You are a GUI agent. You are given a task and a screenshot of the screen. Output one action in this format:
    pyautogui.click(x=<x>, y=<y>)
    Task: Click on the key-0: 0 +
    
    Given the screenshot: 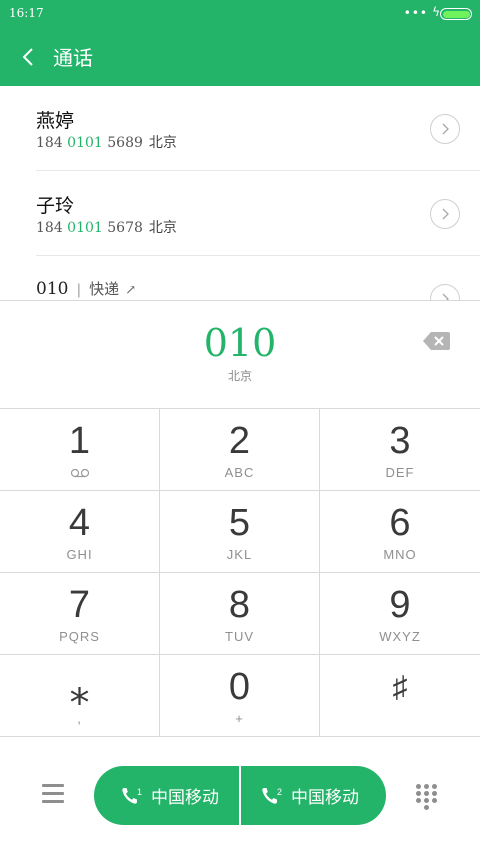 What is the action you would take?
    pyautogui.click(x=240, y=696)
    